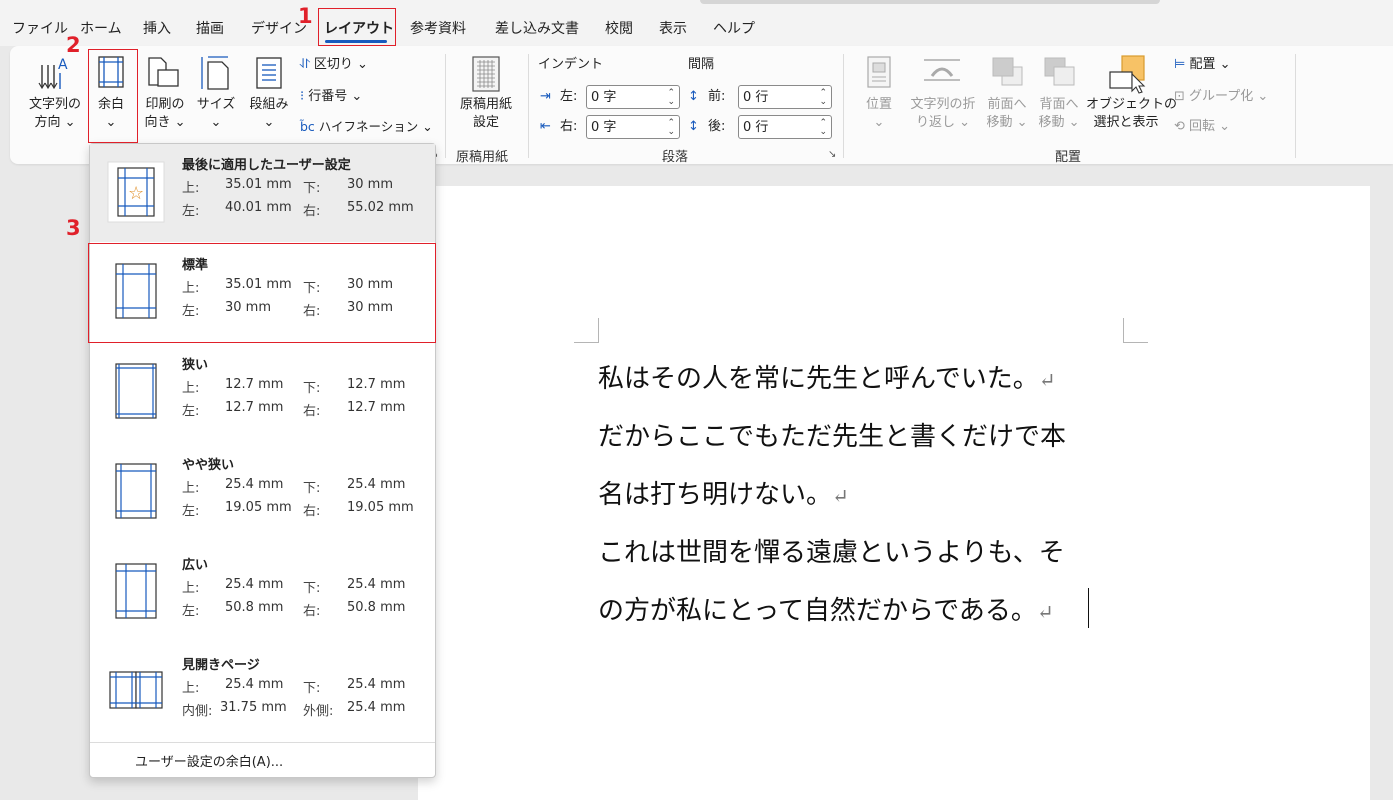  I want to click on columns-button: 段組み ⌄, so click(269, 114).